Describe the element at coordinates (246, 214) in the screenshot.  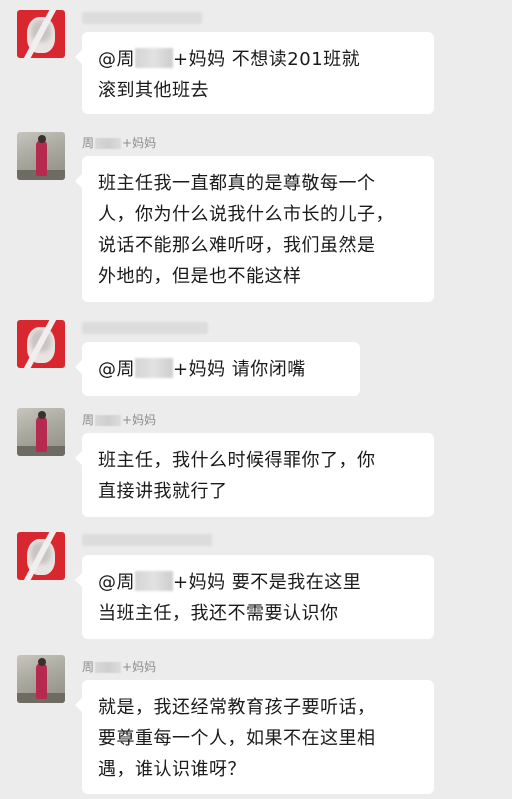
I see `message-text: 人，你为什么说我什么市长的儿子，` at that location.